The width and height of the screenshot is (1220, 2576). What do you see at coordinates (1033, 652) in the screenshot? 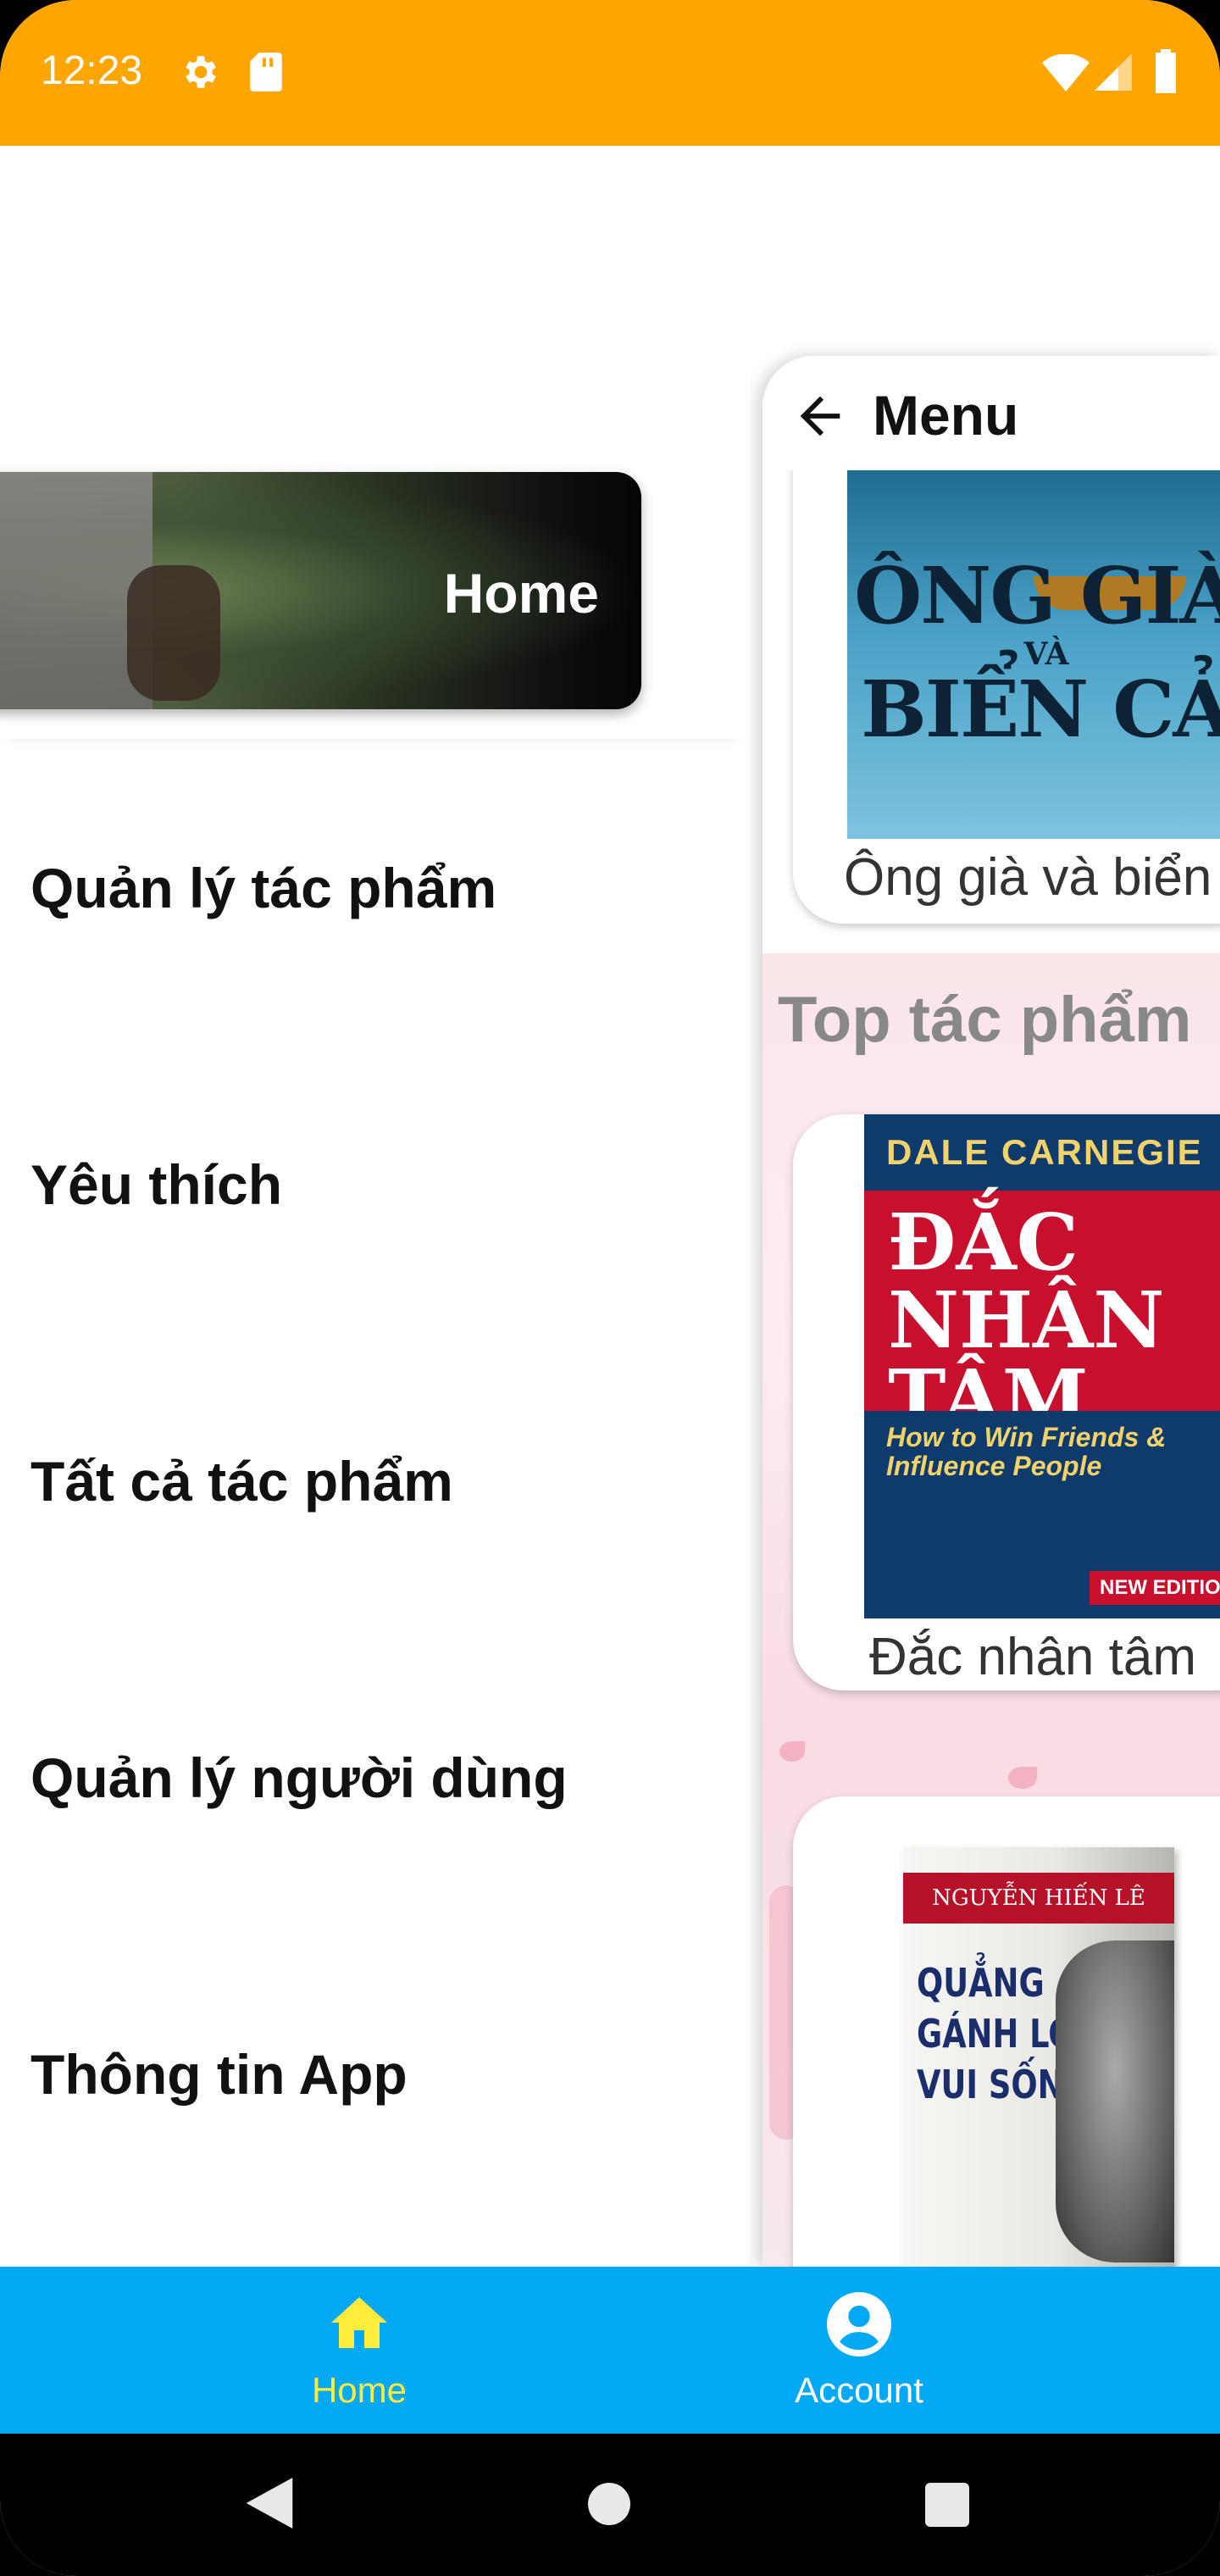
I see `book-cover-image: ÔNG GIÀ VÀ BIỂN CẢ` at bounding box center [1033, 652].